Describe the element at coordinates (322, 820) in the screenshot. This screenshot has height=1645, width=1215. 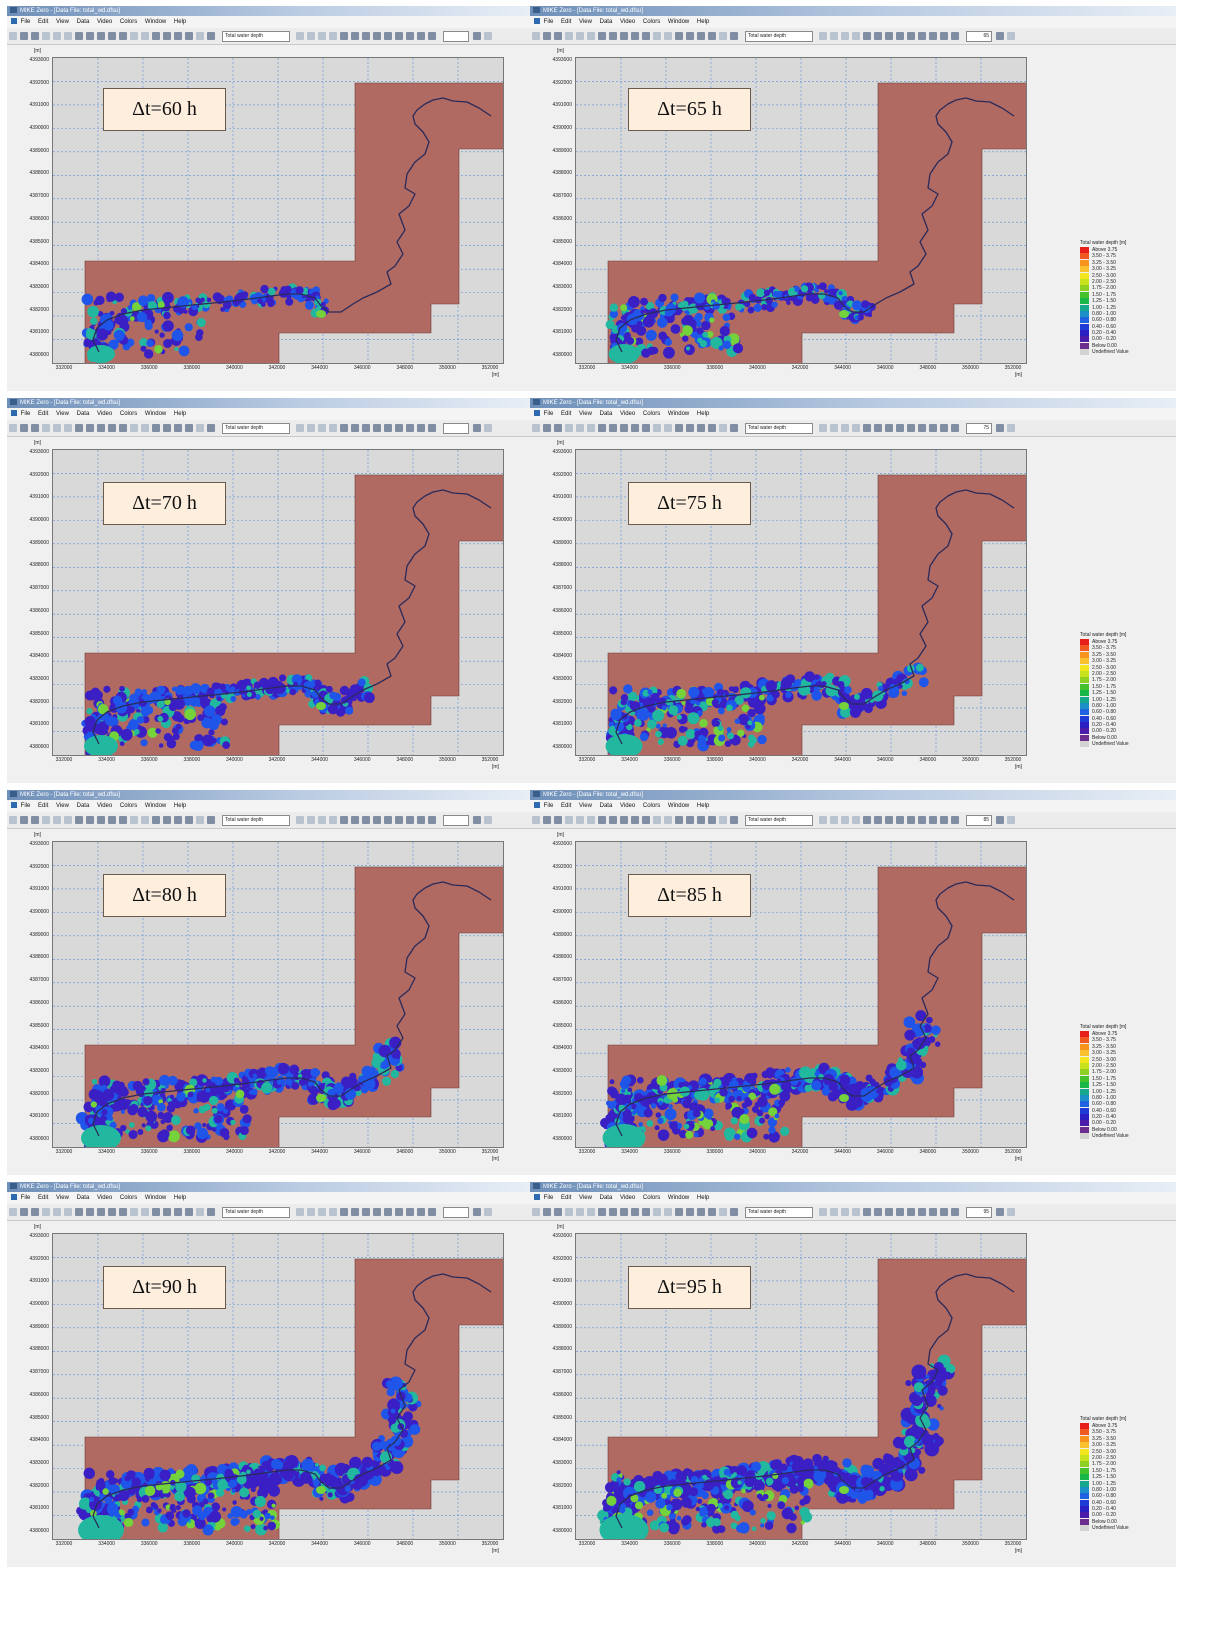
I see `layer-down-icon` at that location.